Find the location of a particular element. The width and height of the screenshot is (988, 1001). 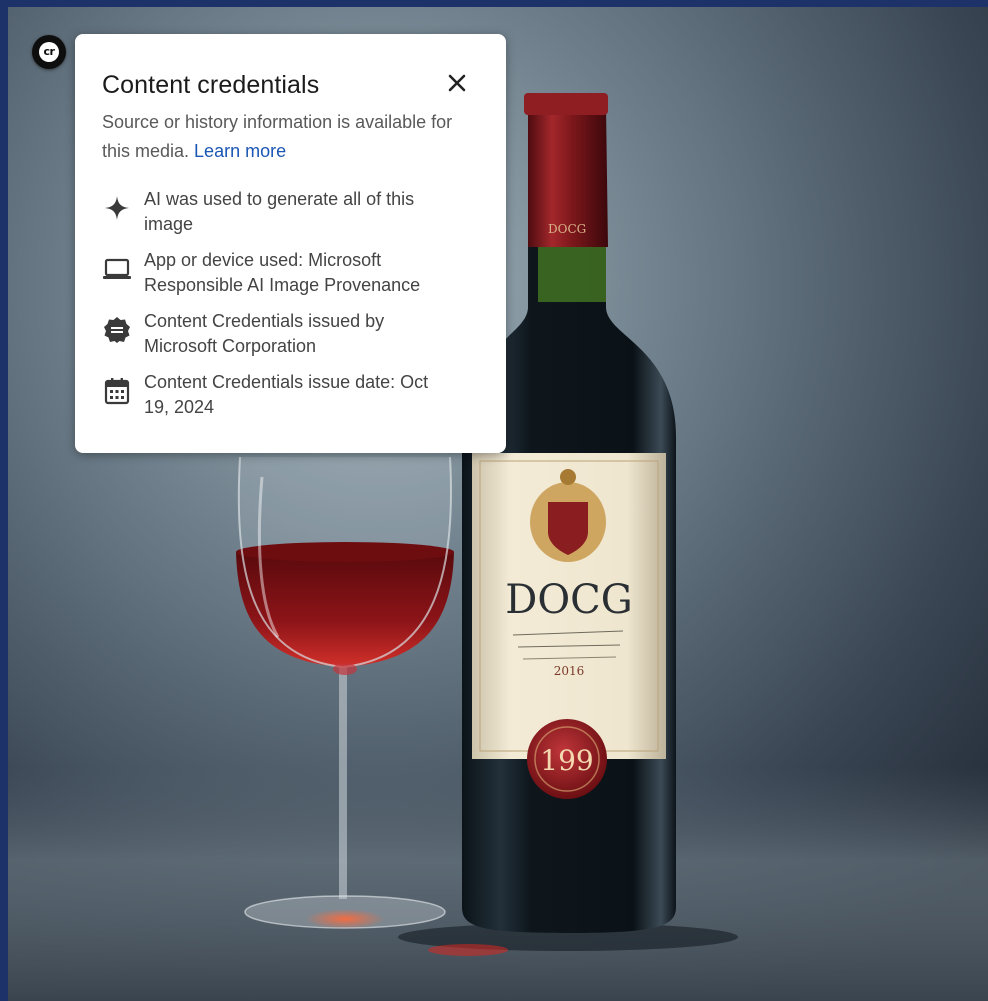

close-button is located at coordinates (457, 83).